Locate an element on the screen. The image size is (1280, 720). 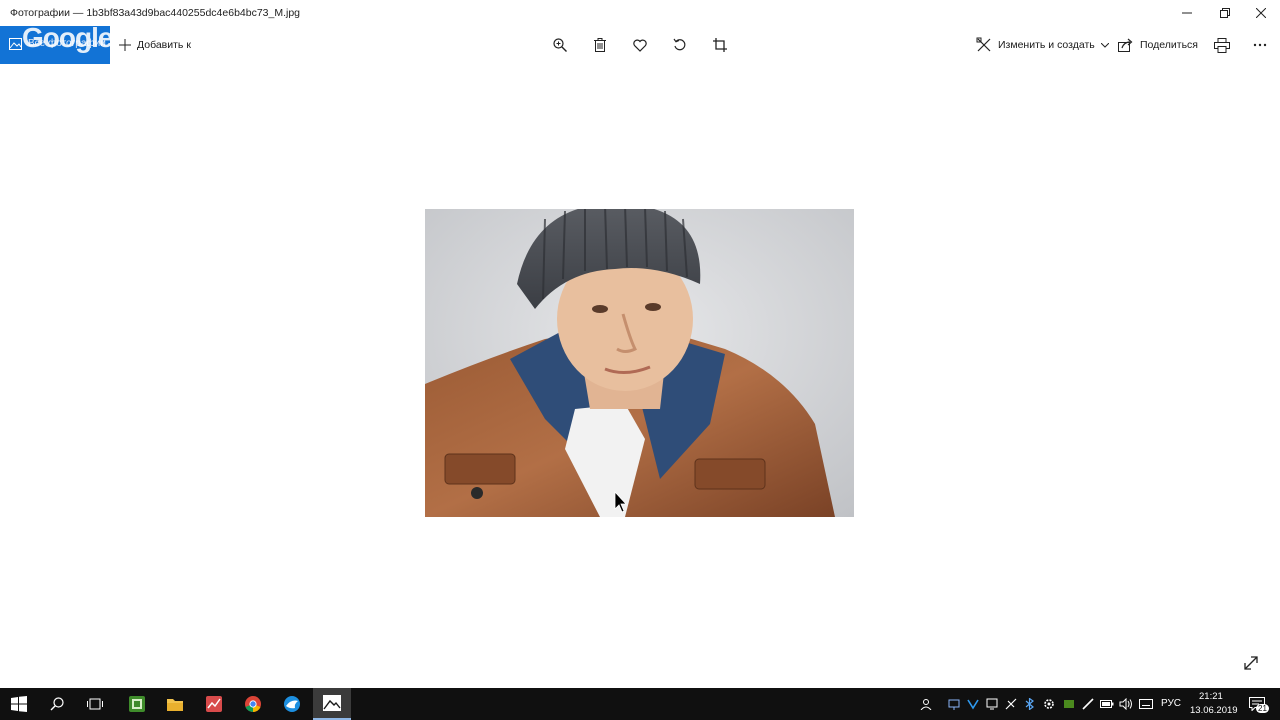
print-button is located at coordinates (1222, 45).